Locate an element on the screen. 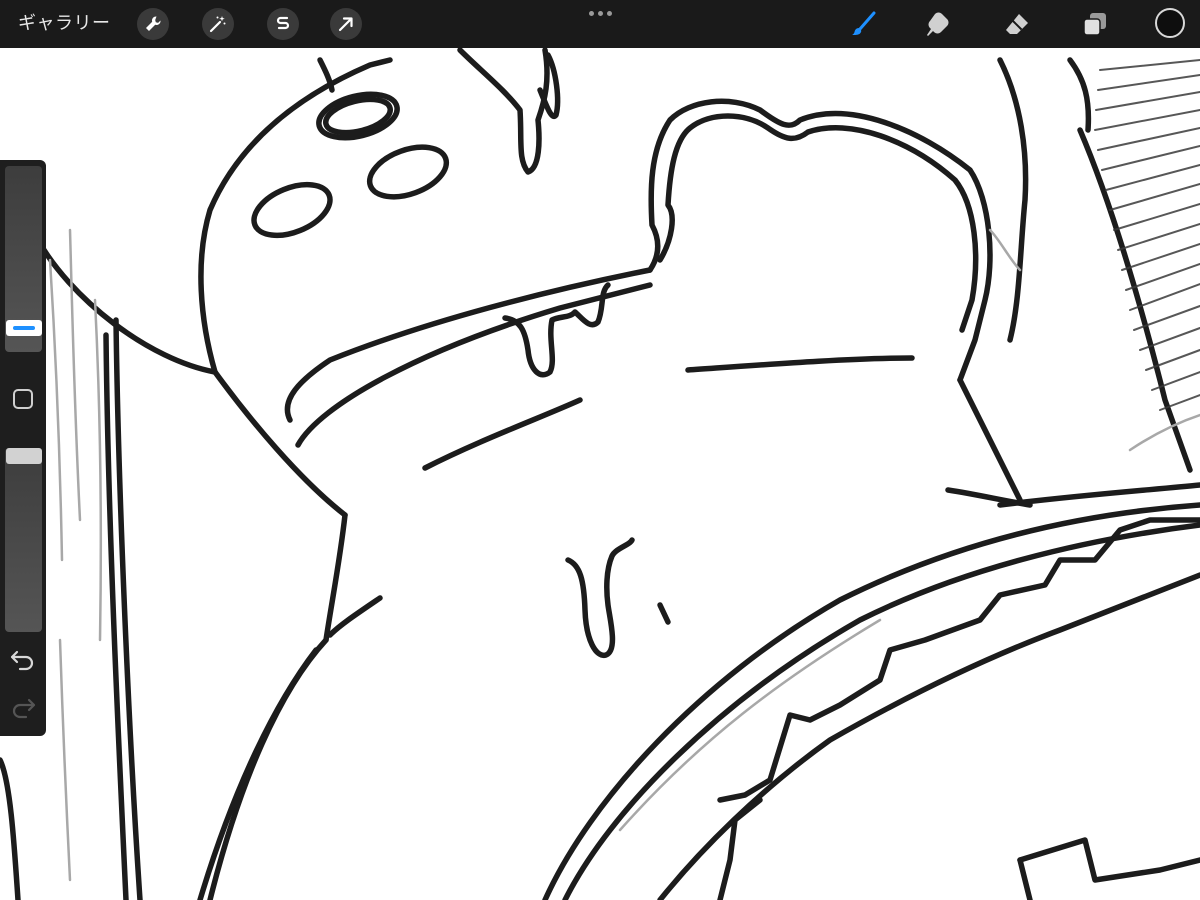 This screenshot has width=1200, height=900. layers-icon is located at coordinates (1094, 24).